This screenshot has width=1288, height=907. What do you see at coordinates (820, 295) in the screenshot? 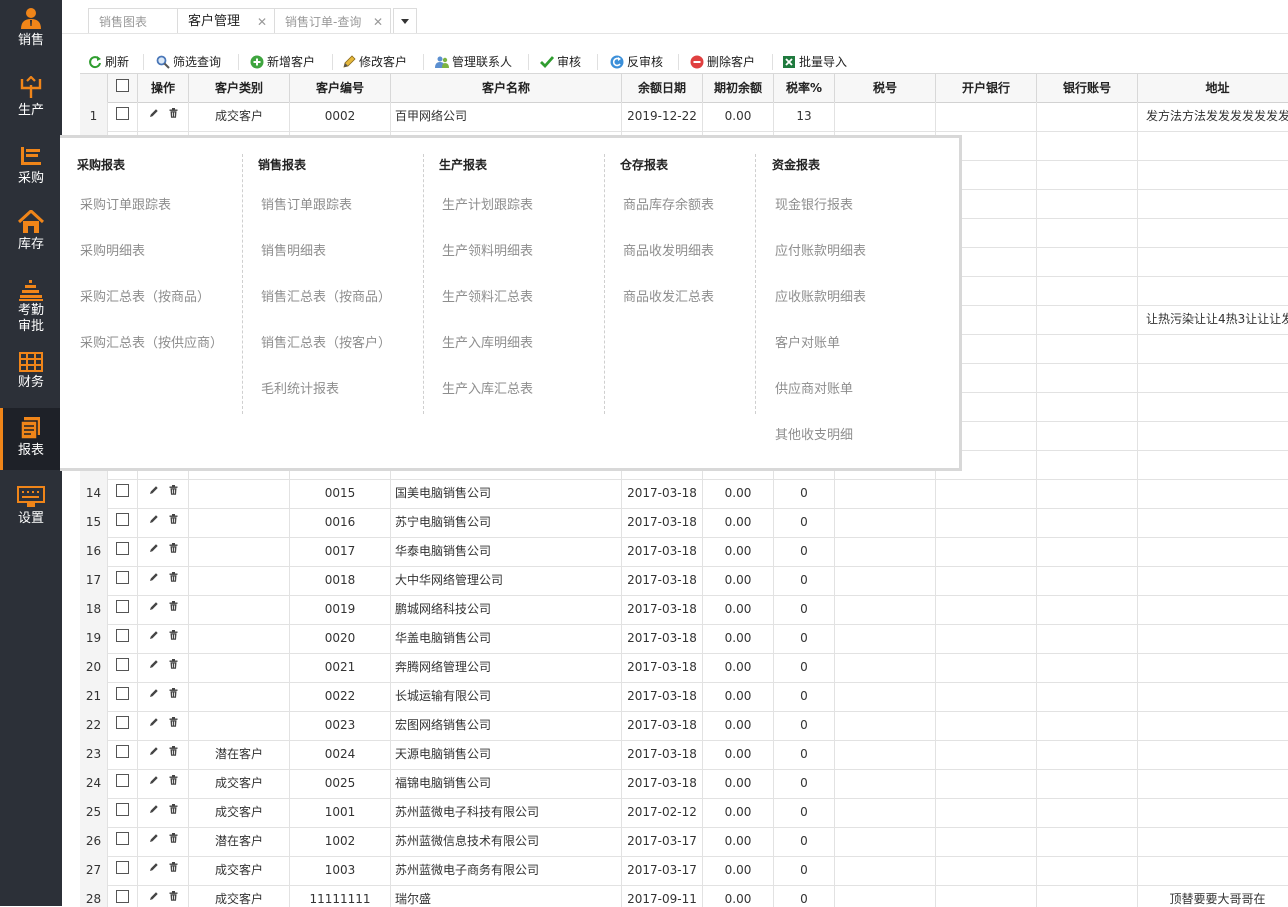
I see `report-menu-item: 应收账款明细表` at bounding box center [820, 295].